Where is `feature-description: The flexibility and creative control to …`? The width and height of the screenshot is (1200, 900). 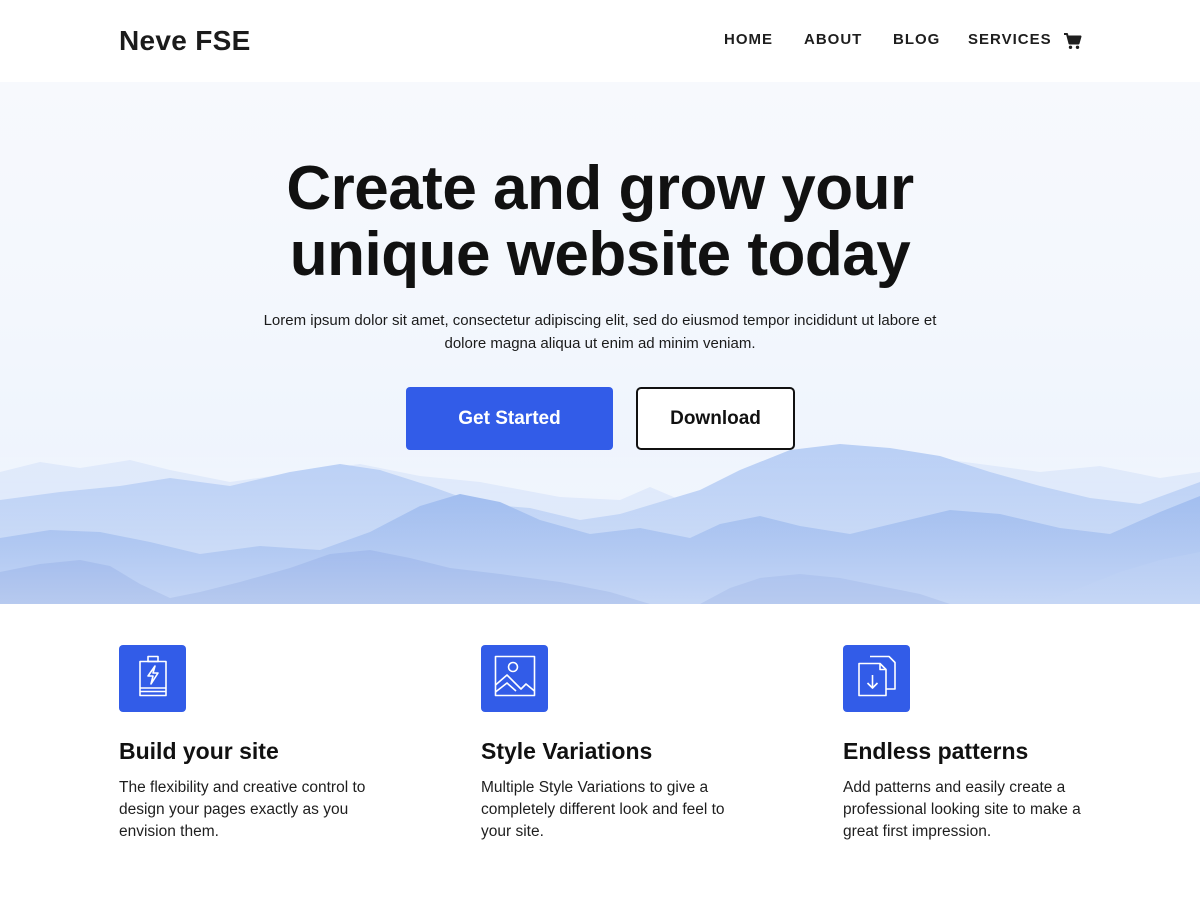
feature-description: The flexibility and creative control to … is located at coordinates (242, 809).